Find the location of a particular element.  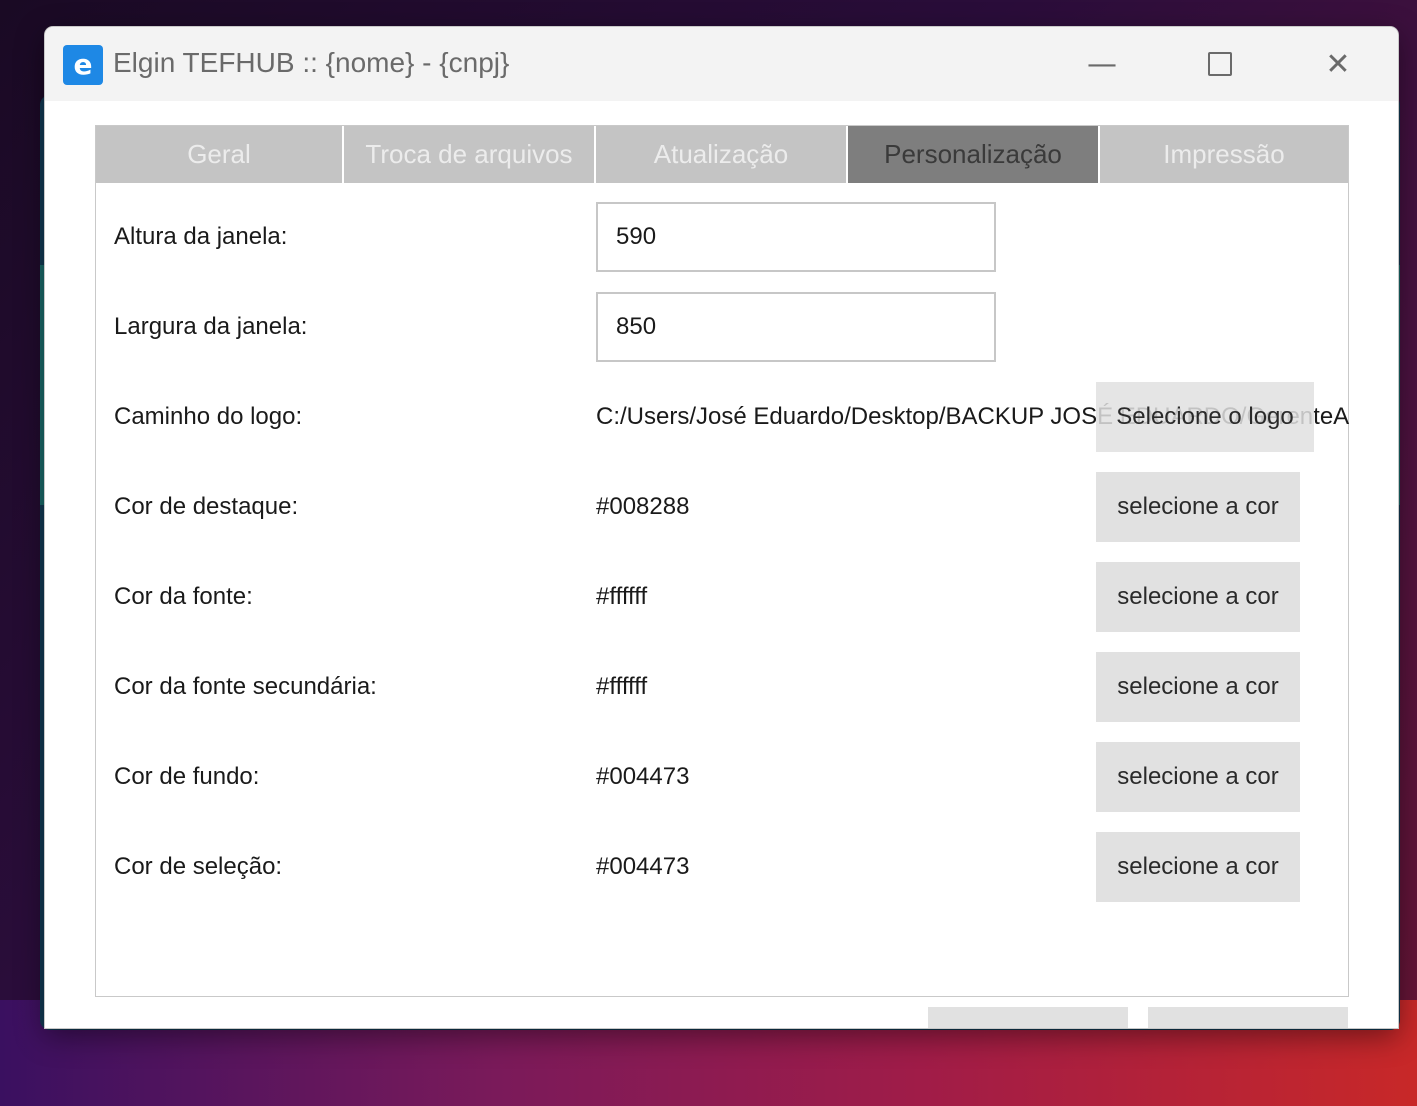

window-width-input: 850 is located at coordinates (796, 327).